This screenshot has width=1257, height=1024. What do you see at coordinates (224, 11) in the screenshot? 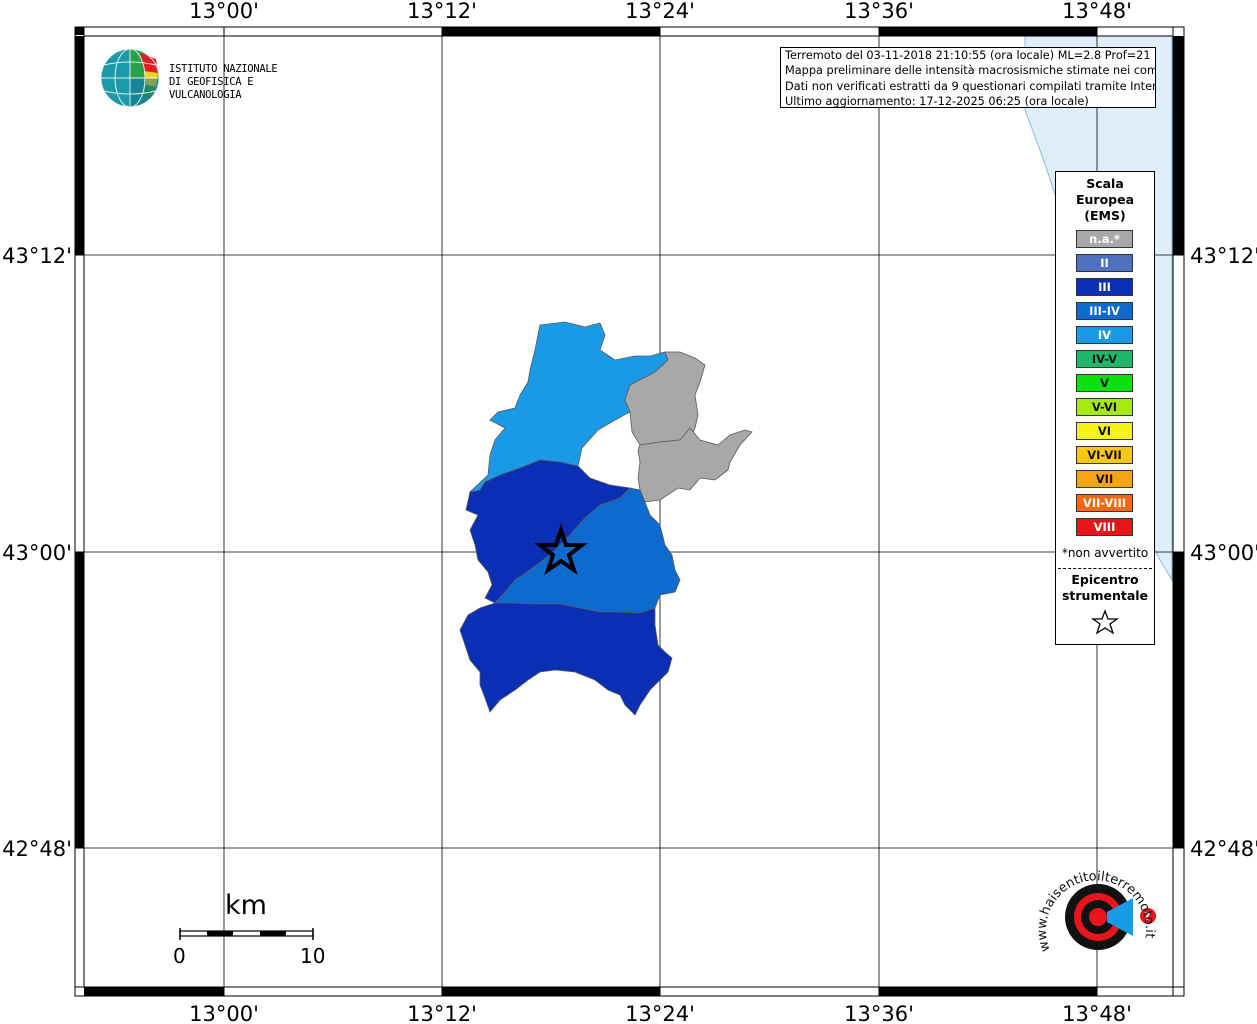
I see `axis-top-label: 13°00'` at bounding box center [224, 11].